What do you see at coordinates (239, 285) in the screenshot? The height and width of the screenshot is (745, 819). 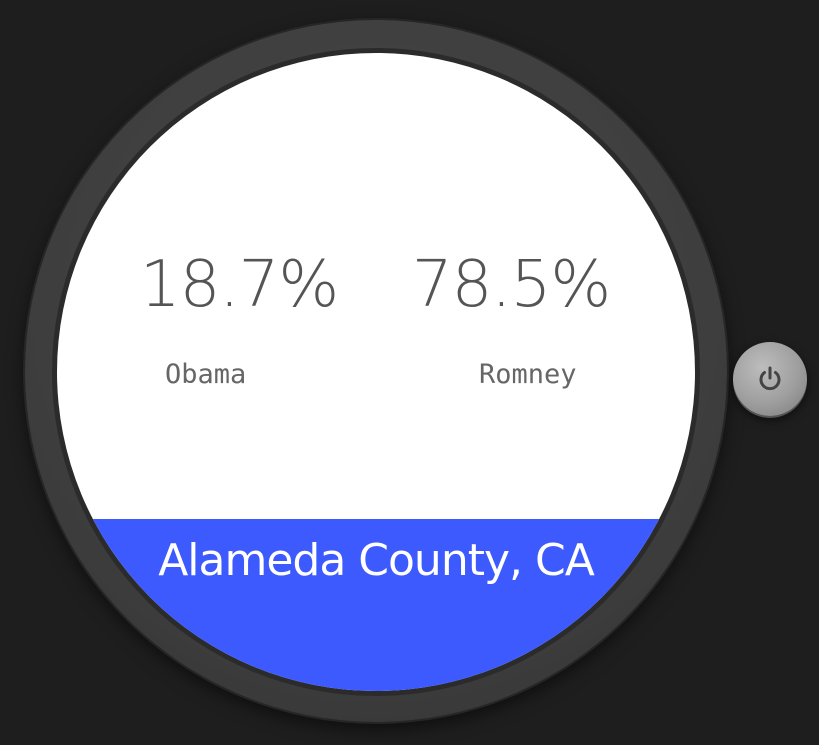 I see `obama-percentage: 18.7%` at bounding box center [239, 285].